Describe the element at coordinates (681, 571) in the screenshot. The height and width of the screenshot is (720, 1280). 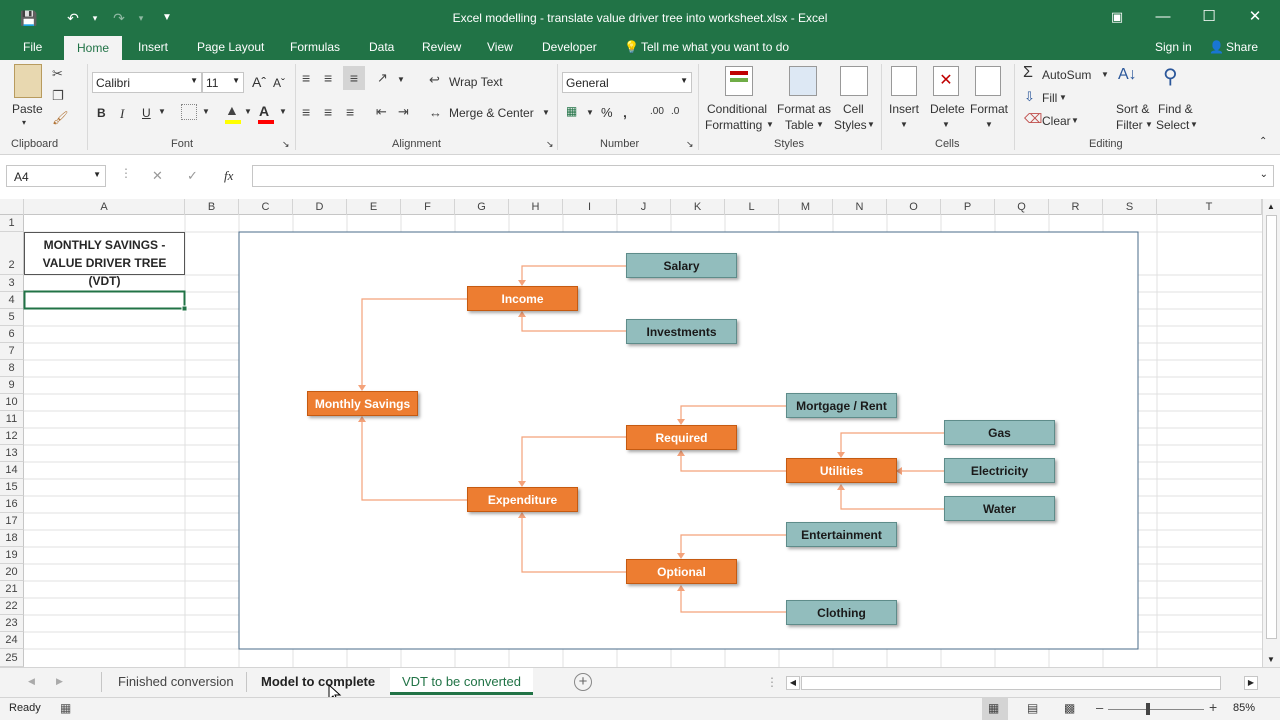
I see `vdt-node-optional: Optional` at that location.